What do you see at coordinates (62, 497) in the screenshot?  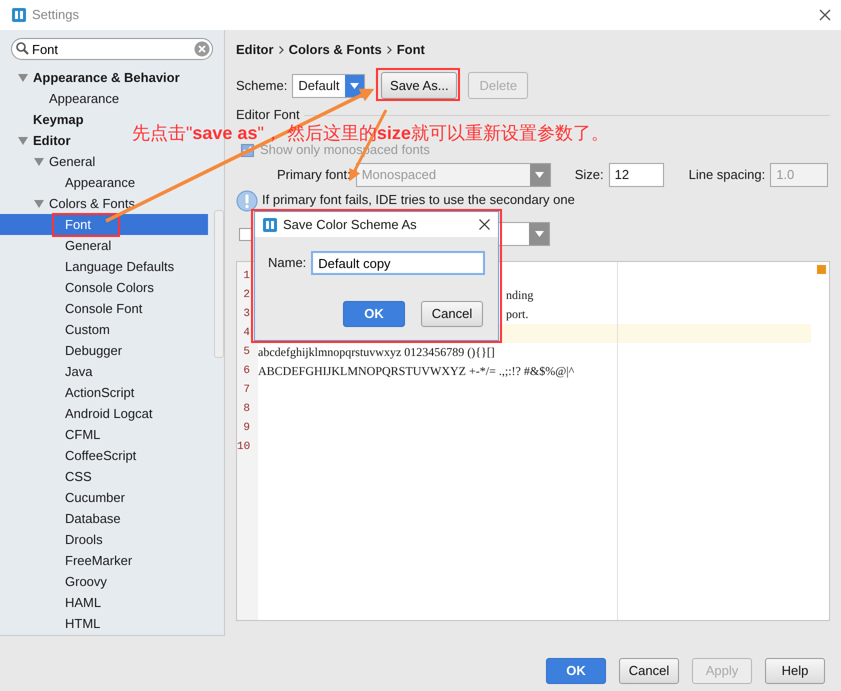 I see `tree-item: Cucumber` at bounding box center [62, 497].